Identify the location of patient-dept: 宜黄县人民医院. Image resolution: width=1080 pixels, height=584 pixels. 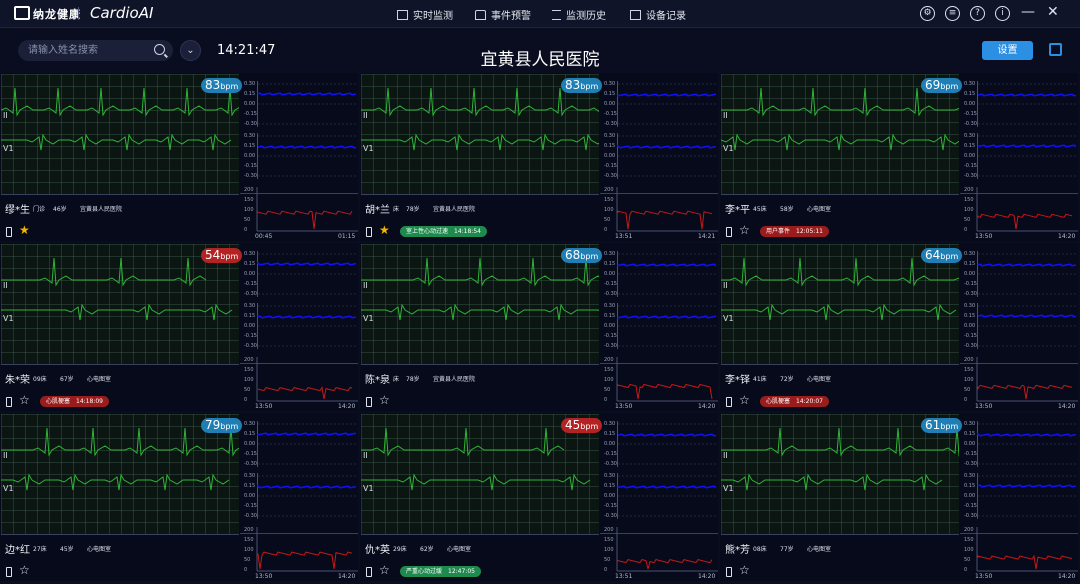
(454, 209).